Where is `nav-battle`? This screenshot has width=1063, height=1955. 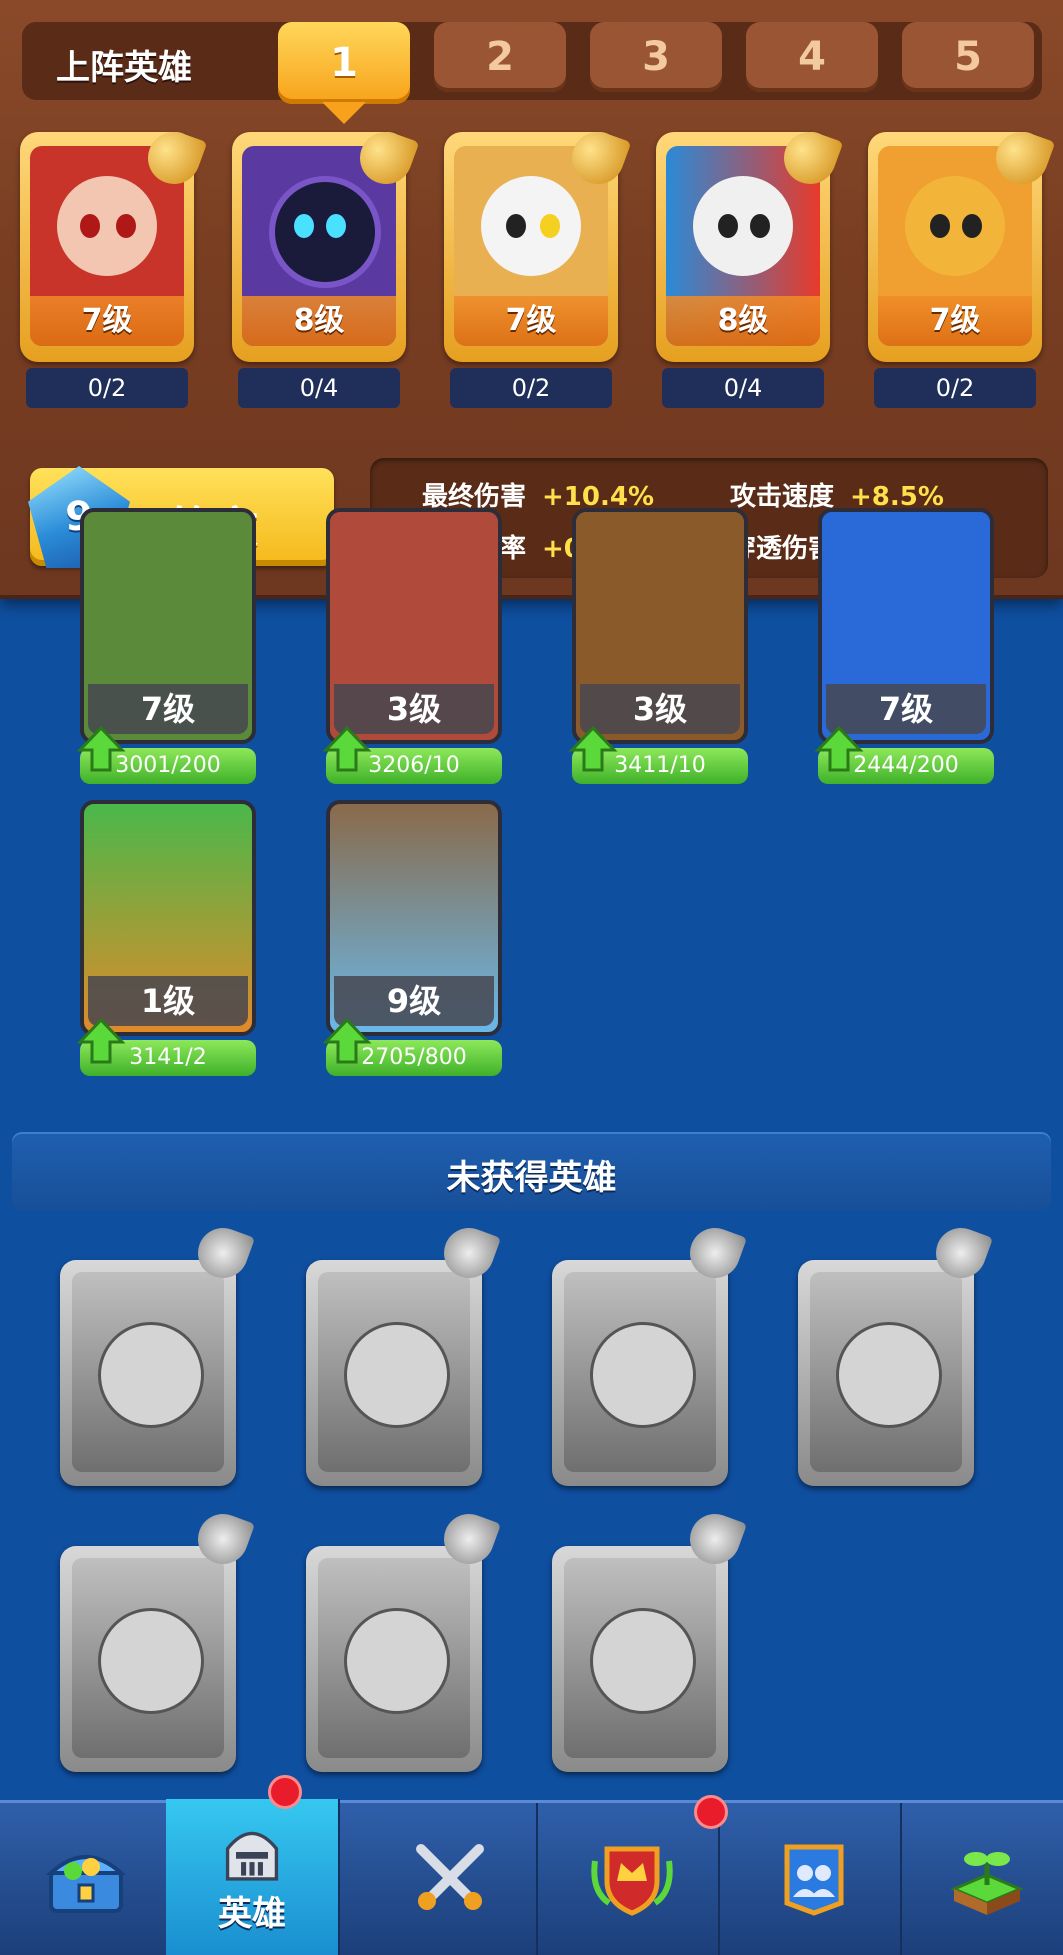 nav-battle is located at coordinates (451, 1879).